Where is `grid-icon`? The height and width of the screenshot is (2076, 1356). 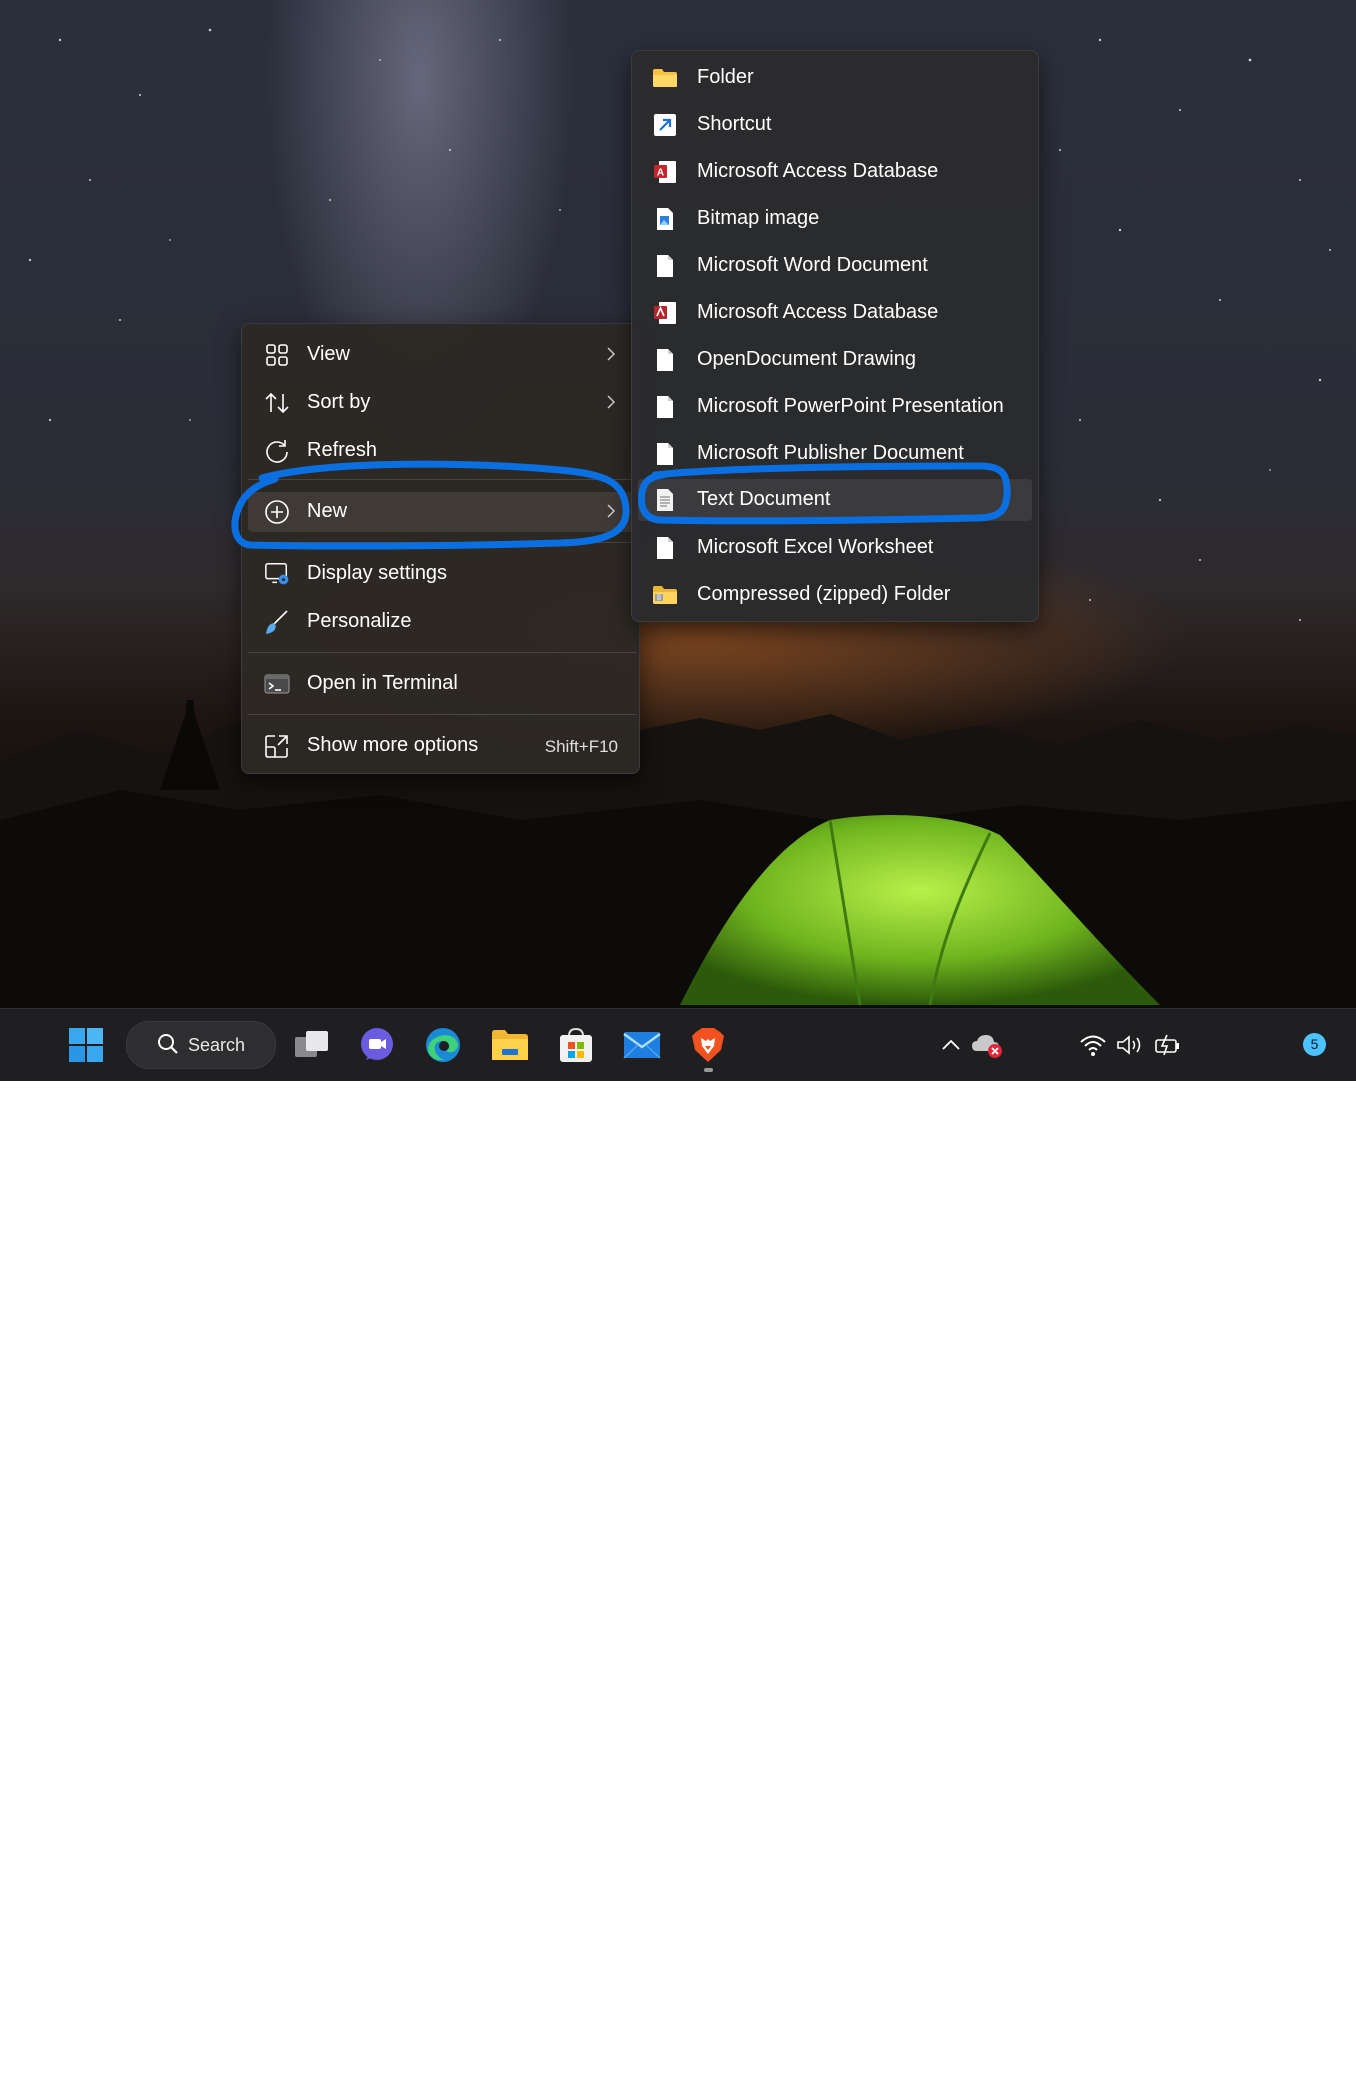
grid-icon is located at coordinates (277, 355).